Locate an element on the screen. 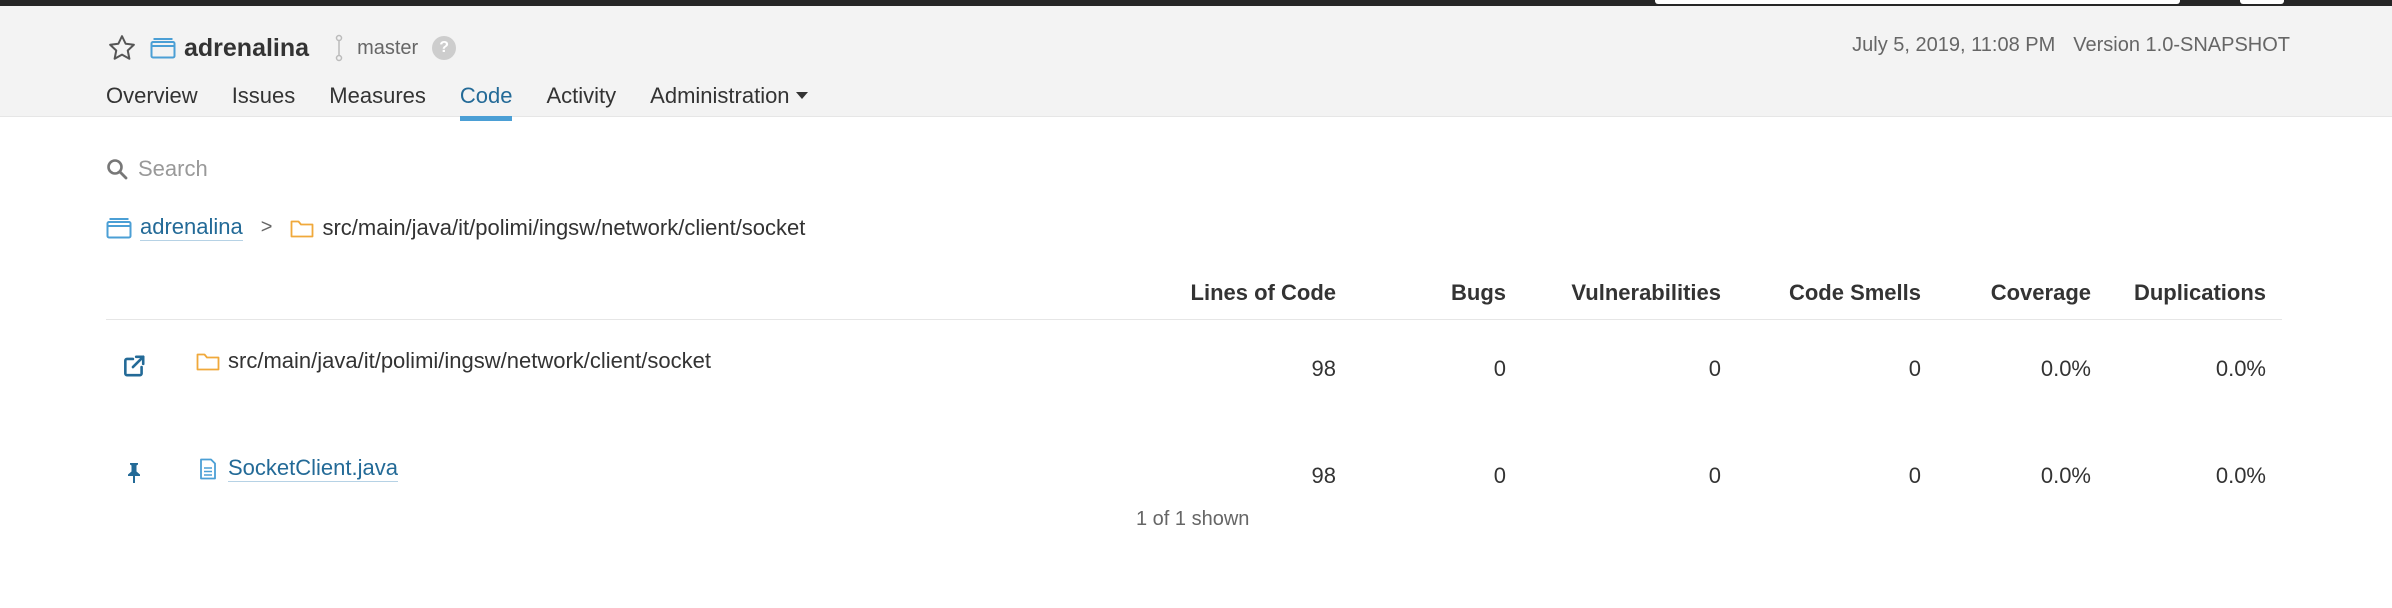 The width and height of the screenshot is (2392, 608). file-icon is located at coordinates (208, 468).